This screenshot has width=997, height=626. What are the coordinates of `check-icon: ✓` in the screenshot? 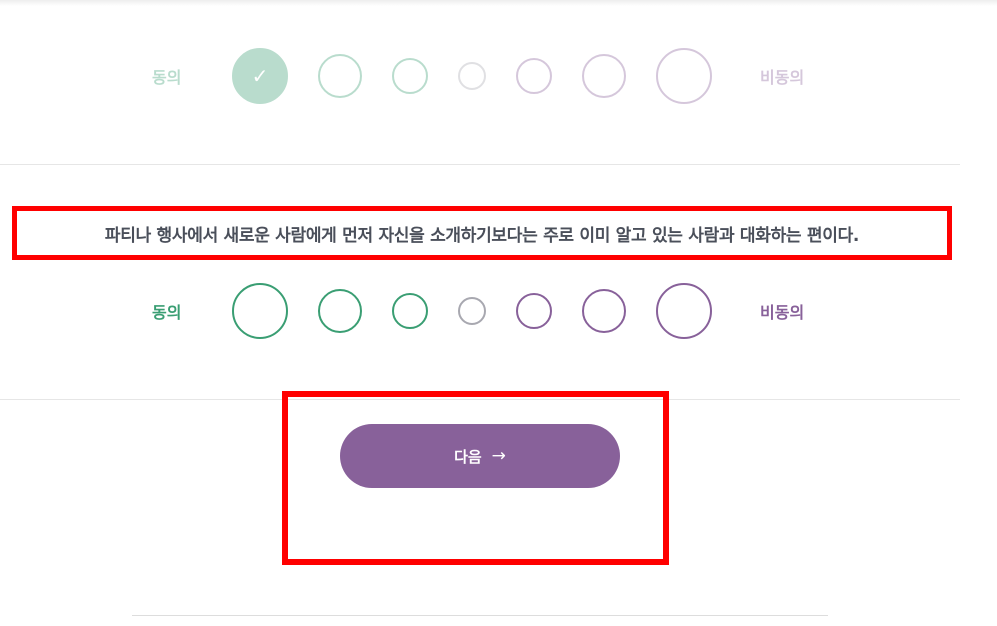 It's located at (260, 76).